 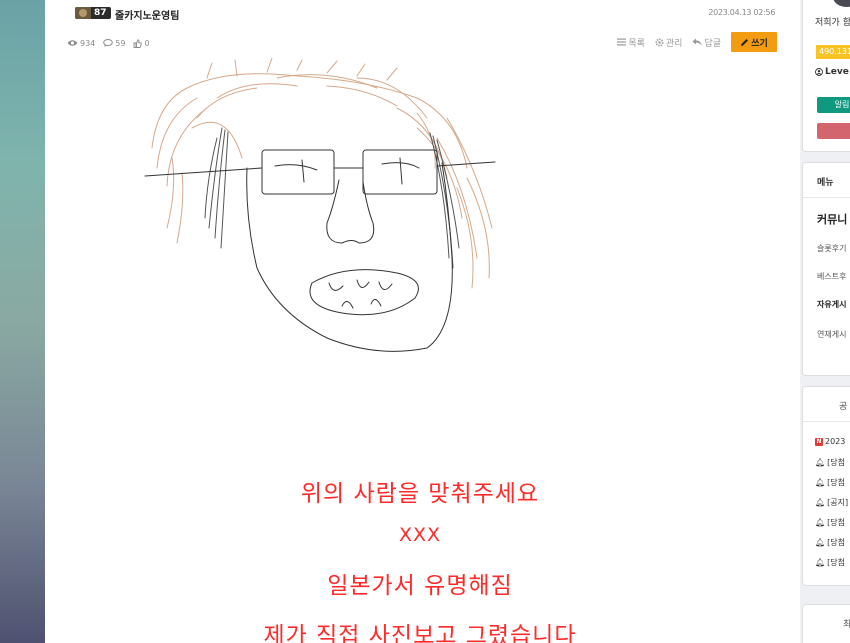 What do you see at coordinates (831, 248) in the screenshot?
I see `menu-item-slot-review: 슬롯후기` at bounding box center [831, 248].